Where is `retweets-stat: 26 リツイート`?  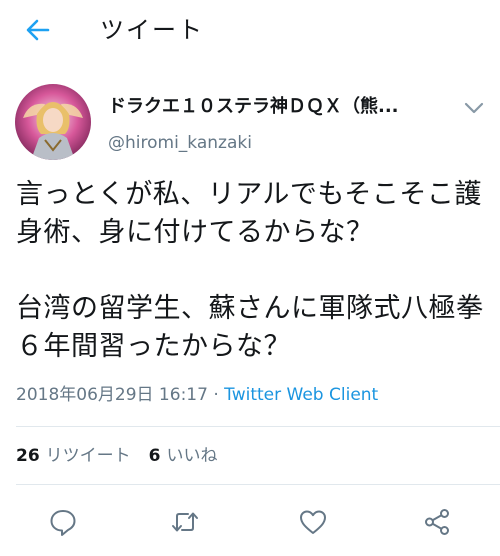
retweets-stat: 26 リツイート is located at coordinates (73, 456).